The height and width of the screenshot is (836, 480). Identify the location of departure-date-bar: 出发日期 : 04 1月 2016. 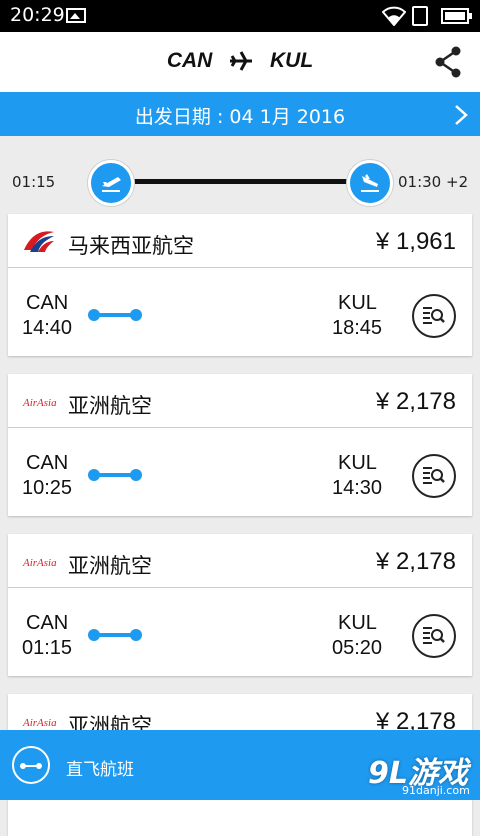
(240, 114).